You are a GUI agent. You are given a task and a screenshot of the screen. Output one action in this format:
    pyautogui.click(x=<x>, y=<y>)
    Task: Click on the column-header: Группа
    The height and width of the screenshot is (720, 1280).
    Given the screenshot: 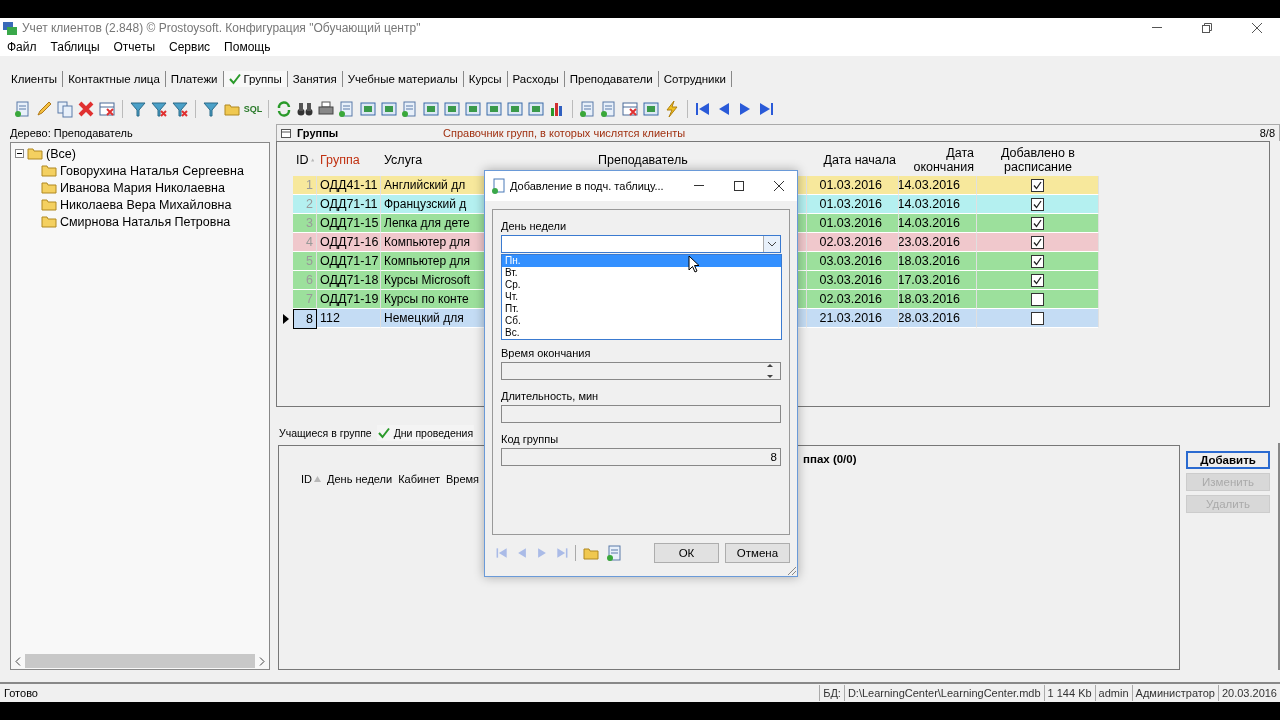 What is the action you would take?
    pyautogui.click(x=349, y=160)
    